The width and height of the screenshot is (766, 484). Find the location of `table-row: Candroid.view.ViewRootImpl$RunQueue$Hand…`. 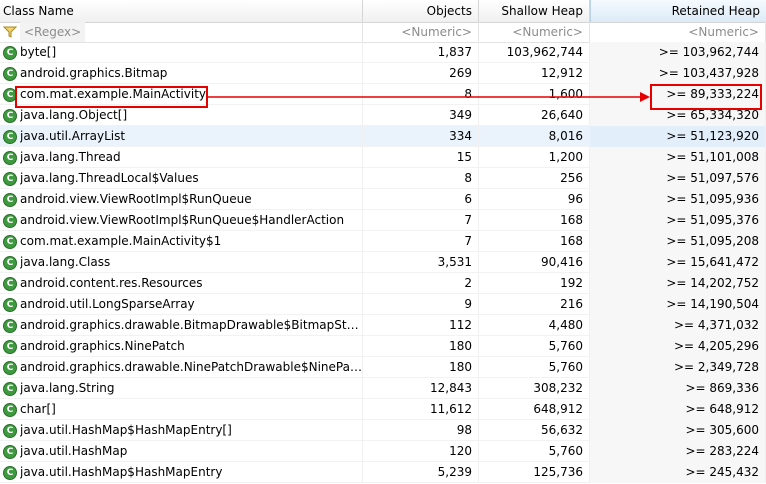

table-row: Candroid.view.ViewRootImpl$RunQueue$Hand… is located at coordinates (383, 220).